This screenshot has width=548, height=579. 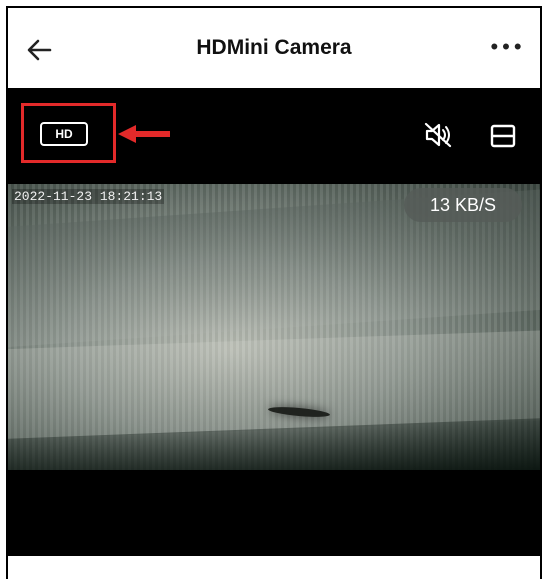 I want to click on video-timestamp: 2022-11-23 18:21:13, so click(x=88, y=196).